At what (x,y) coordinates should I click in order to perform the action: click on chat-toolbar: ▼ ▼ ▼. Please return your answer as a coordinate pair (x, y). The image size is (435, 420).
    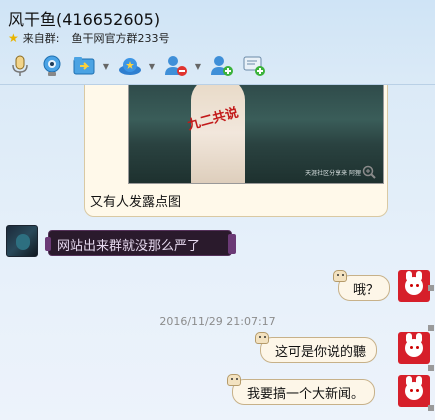
    Looking at the image, I should click on (139, 66).